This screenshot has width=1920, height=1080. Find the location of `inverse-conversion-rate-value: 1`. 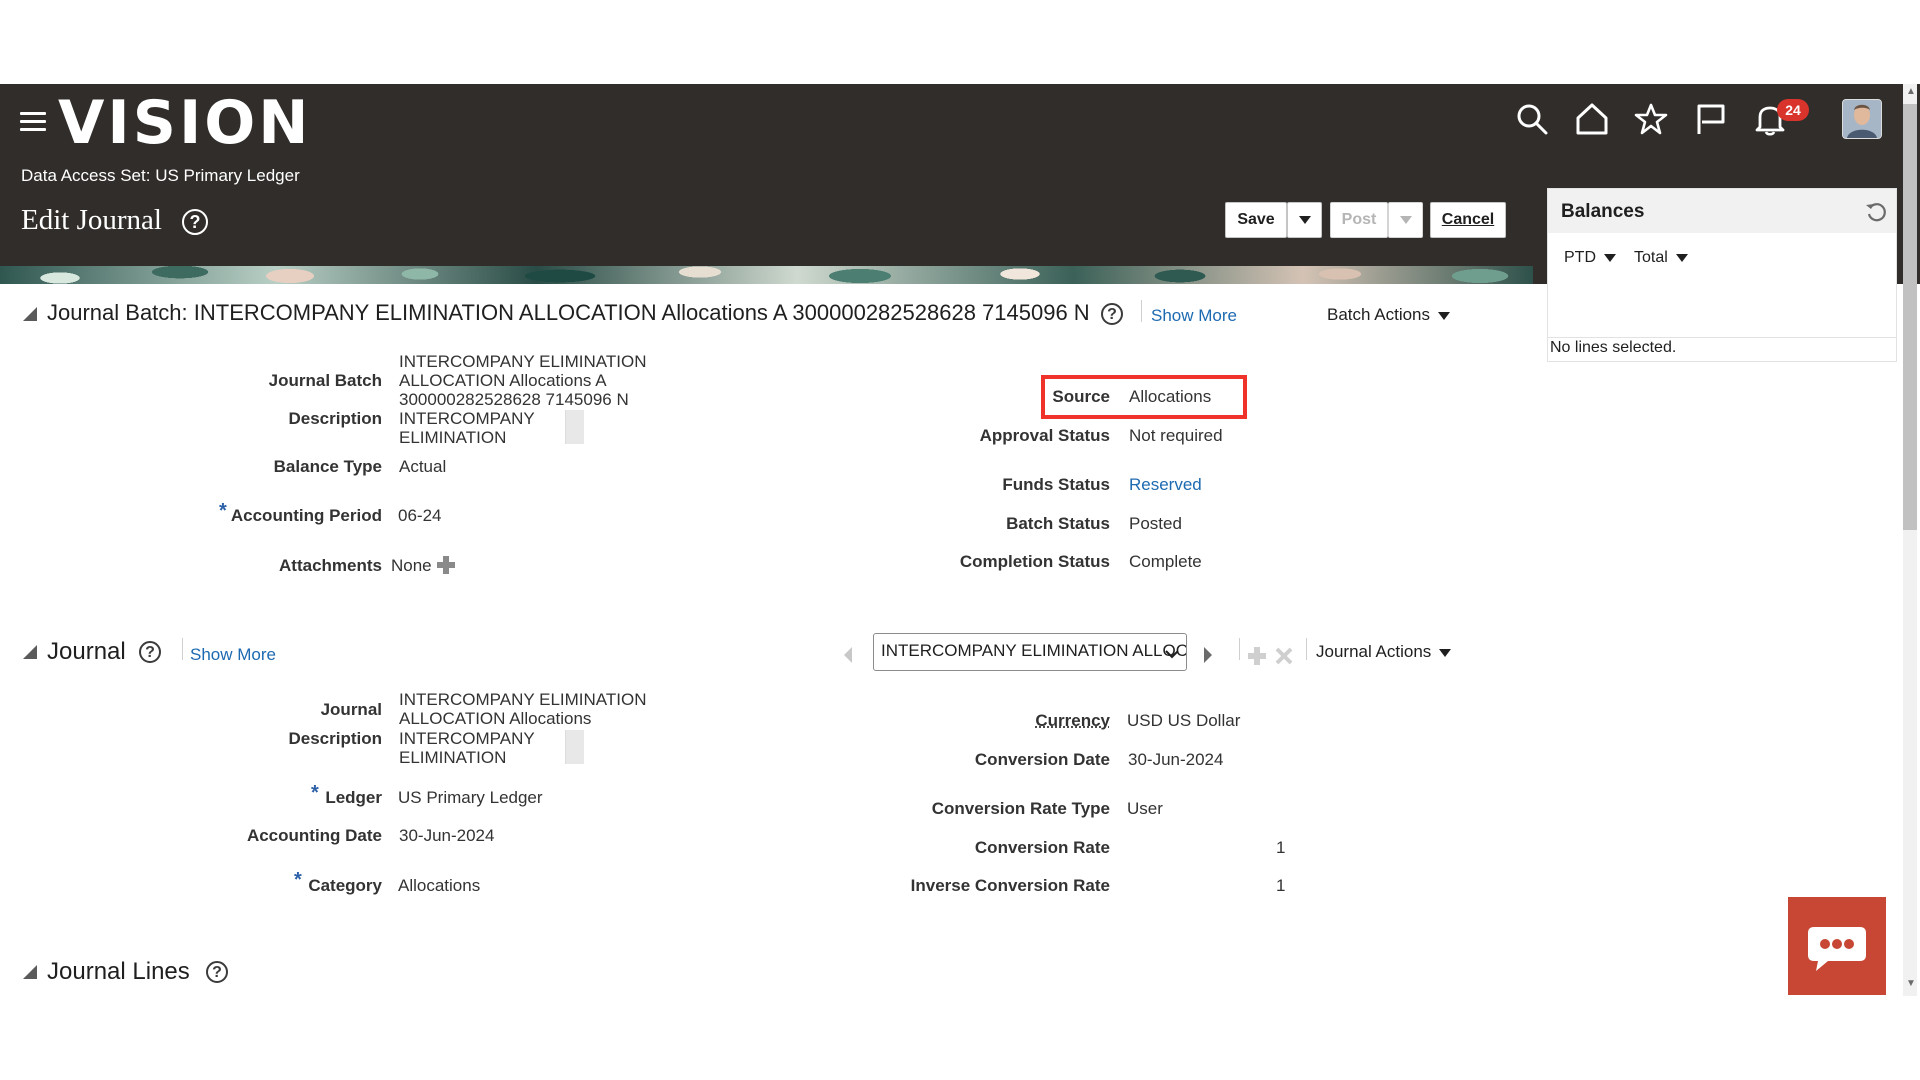

inverse-conversion-rate-value: 1 is located at coordinates (1281, 885).